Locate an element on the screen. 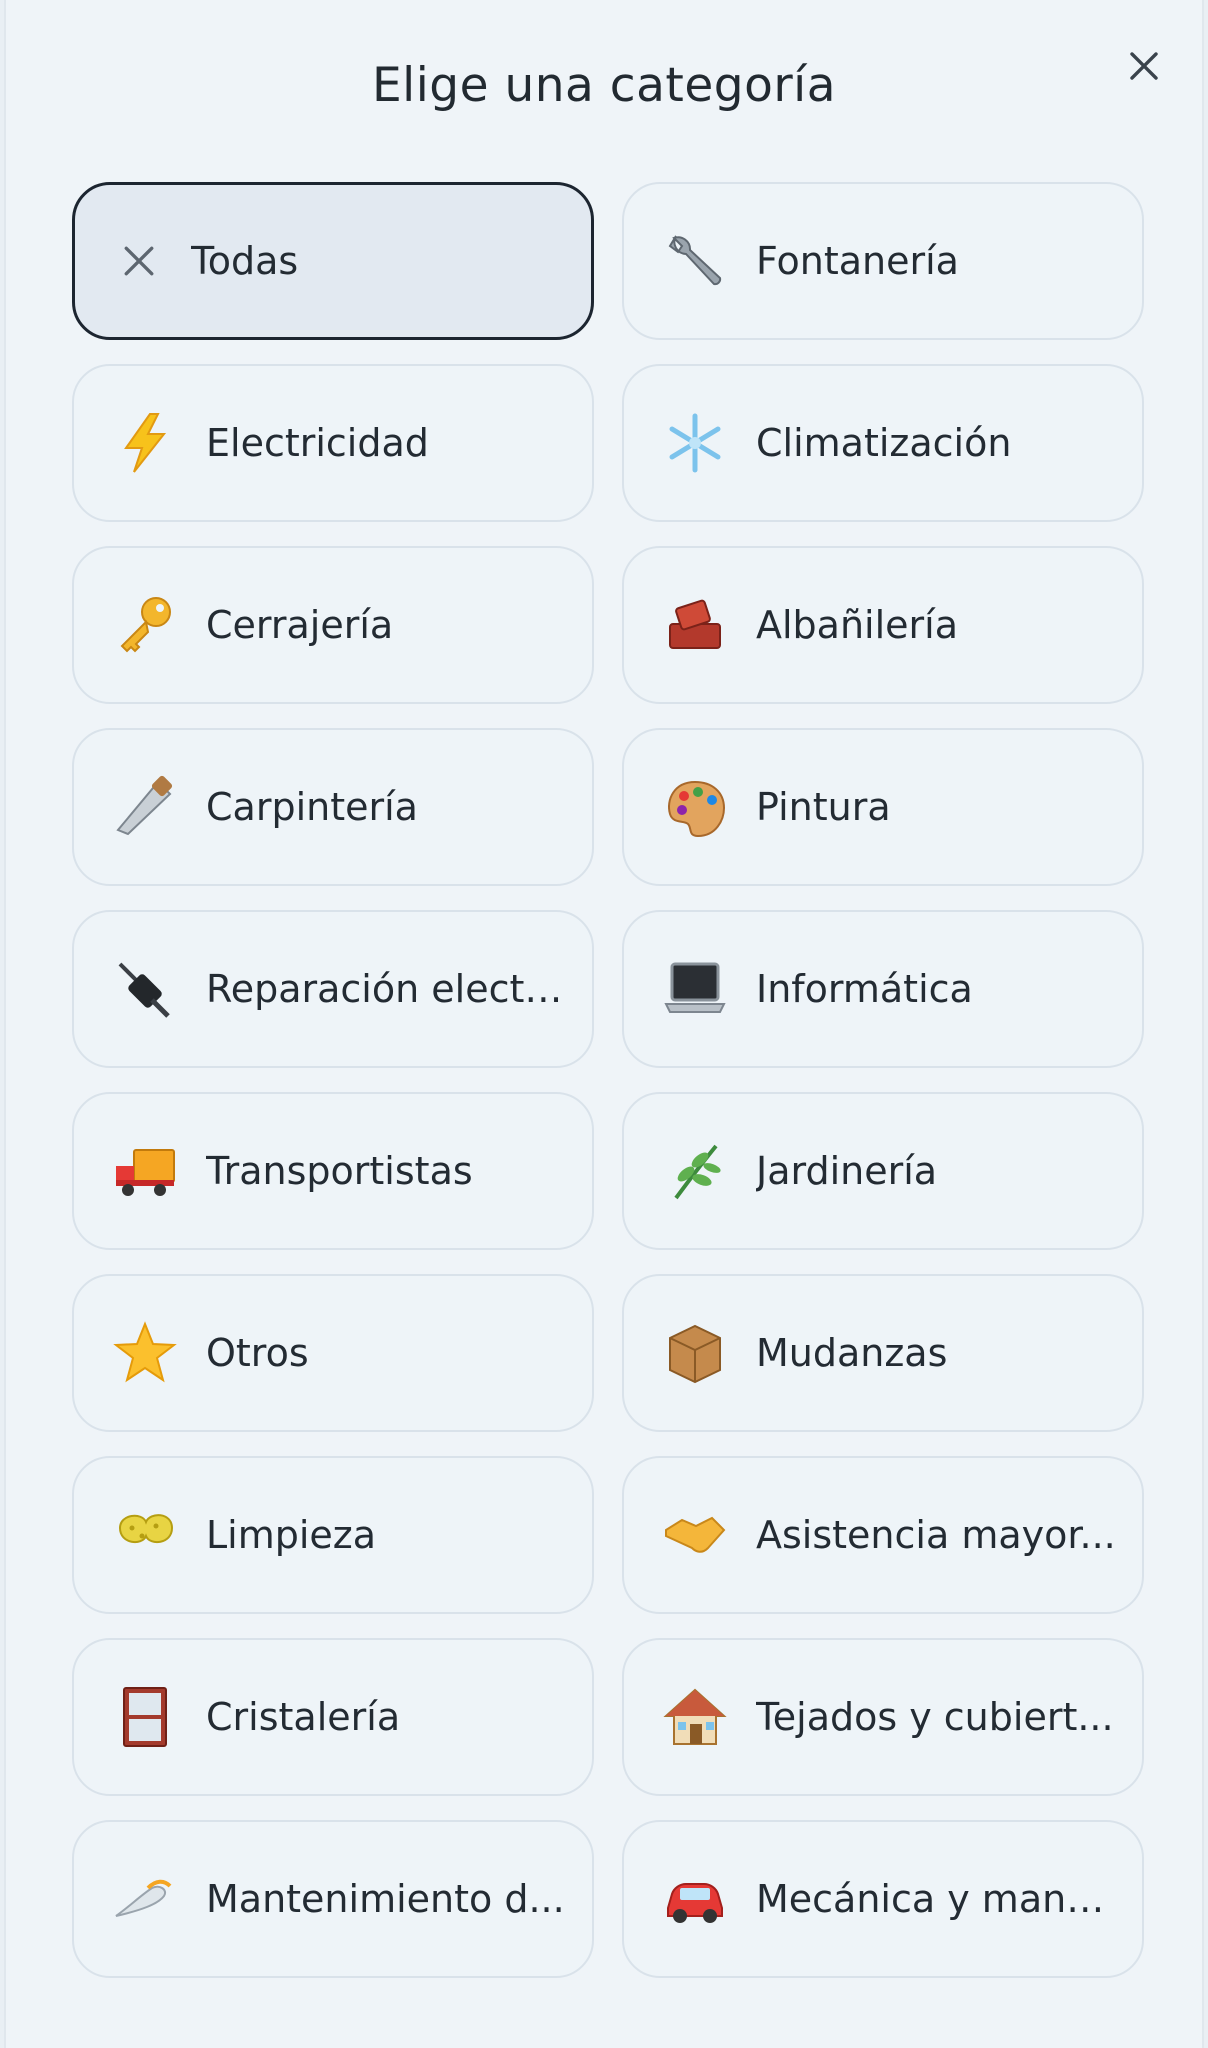 The height and width of the screenshot is (2048, 1208). sponge-icon is located at coordinates (145, 1535).